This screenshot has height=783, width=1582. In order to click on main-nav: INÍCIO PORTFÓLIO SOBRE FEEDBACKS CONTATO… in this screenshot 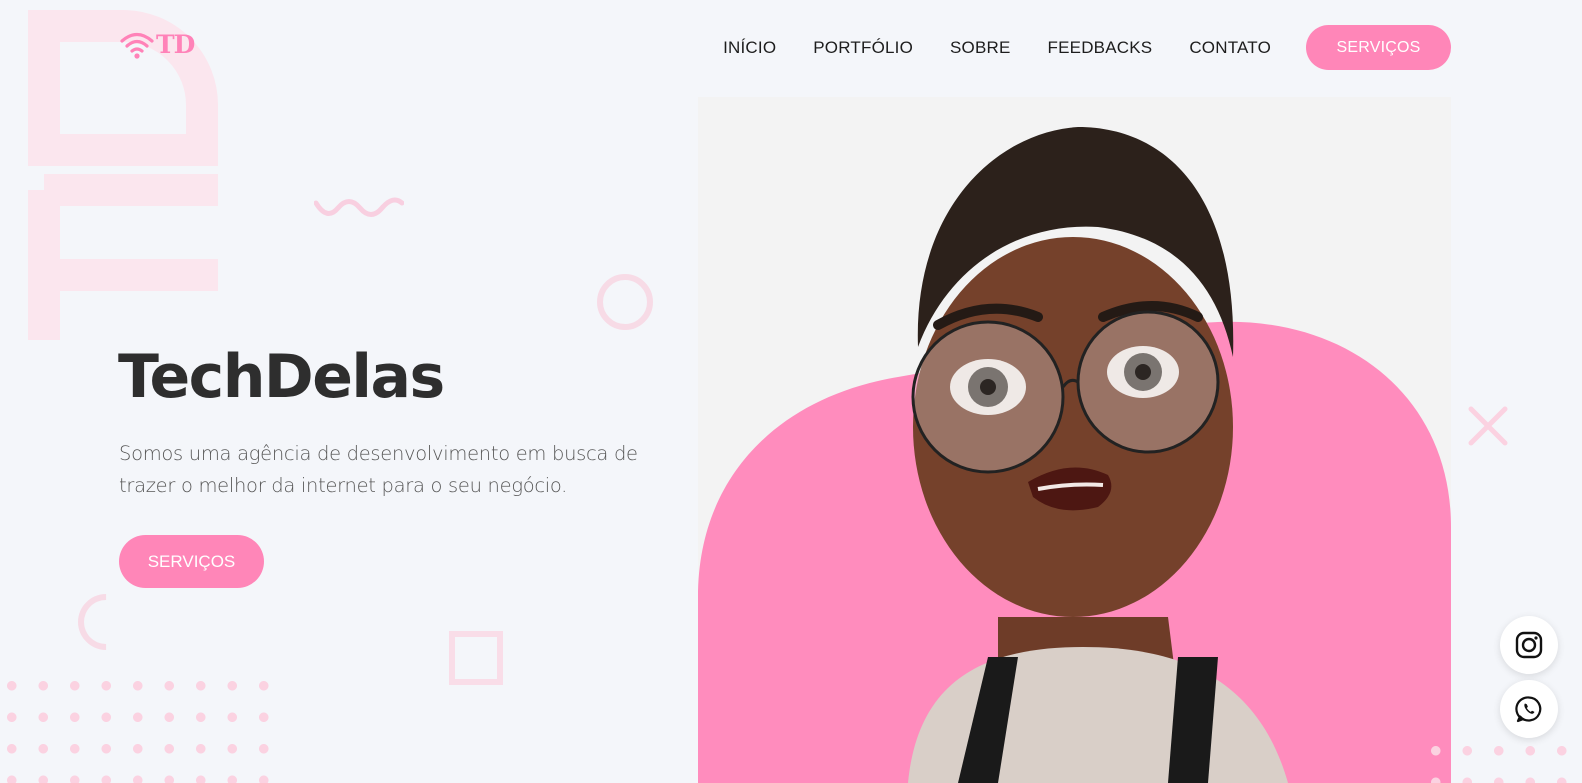, I will do `click(1087, 47)`.